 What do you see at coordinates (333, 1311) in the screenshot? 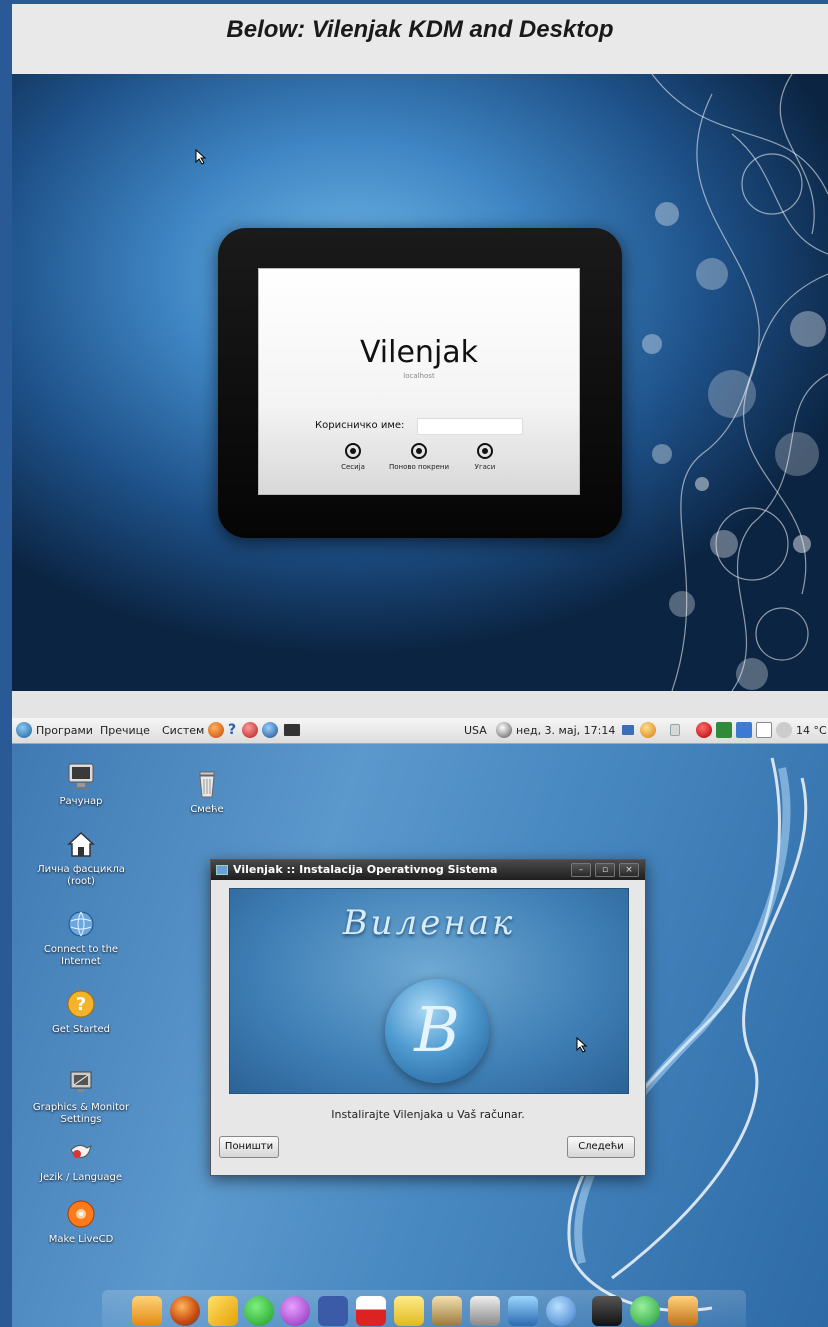
I see `facebook-icon` at bounding box center [333, 1311].